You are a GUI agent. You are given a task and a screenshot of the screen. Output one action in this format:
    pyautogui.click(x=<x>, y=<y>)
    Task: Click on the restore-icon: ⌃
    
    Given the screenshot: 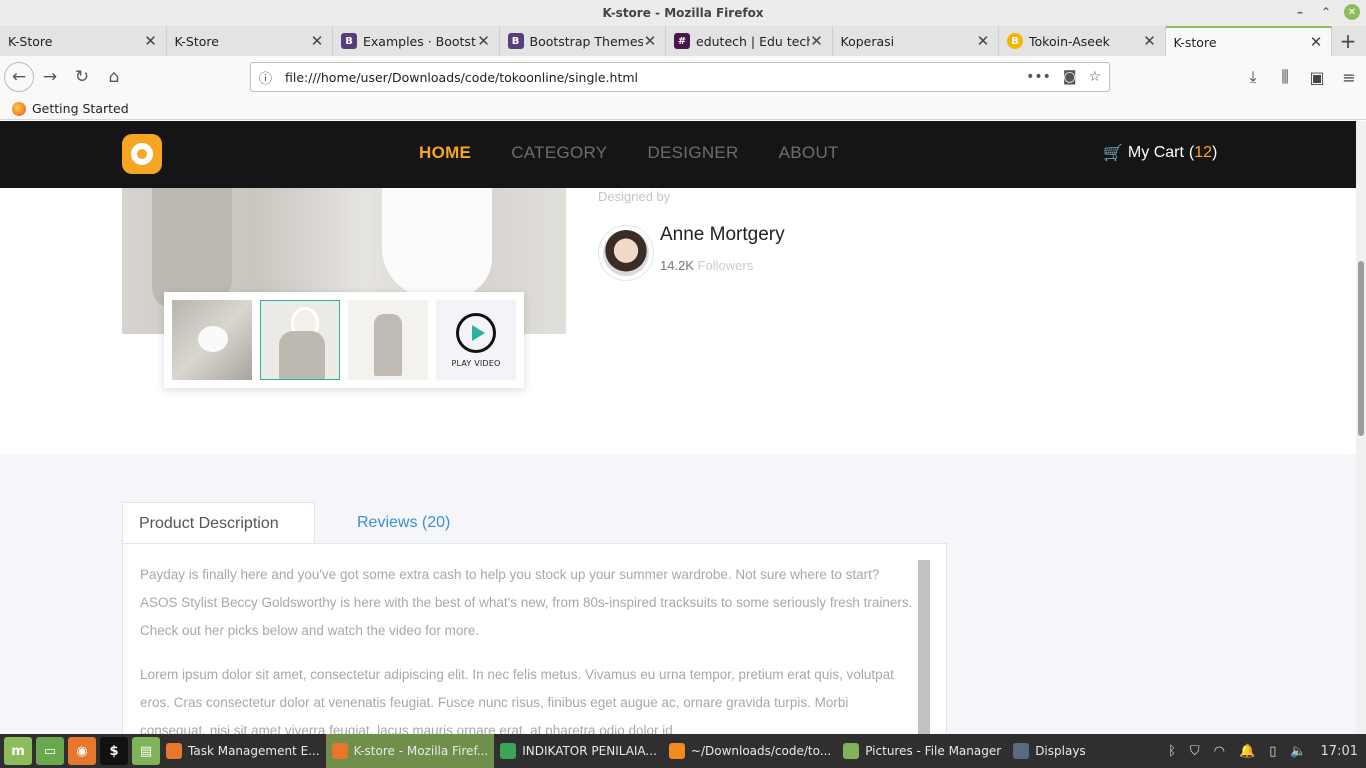 What is the action you would take?
    pyautogui.click(x=1326, y=12)
    